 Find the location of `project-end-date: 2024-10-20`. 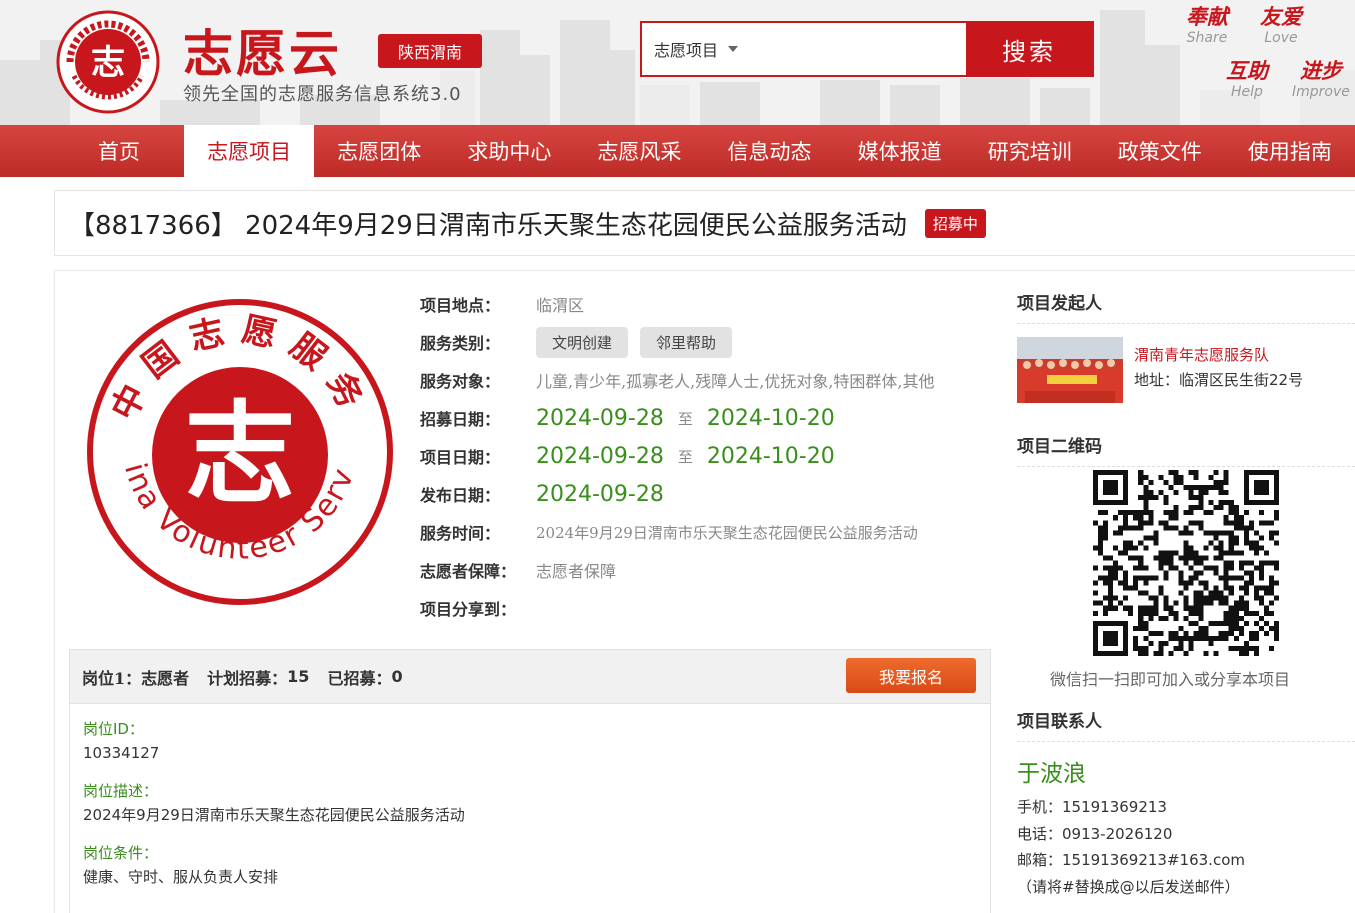

project-end-date: 2024-10-20 is located at coordinates (770, 456).